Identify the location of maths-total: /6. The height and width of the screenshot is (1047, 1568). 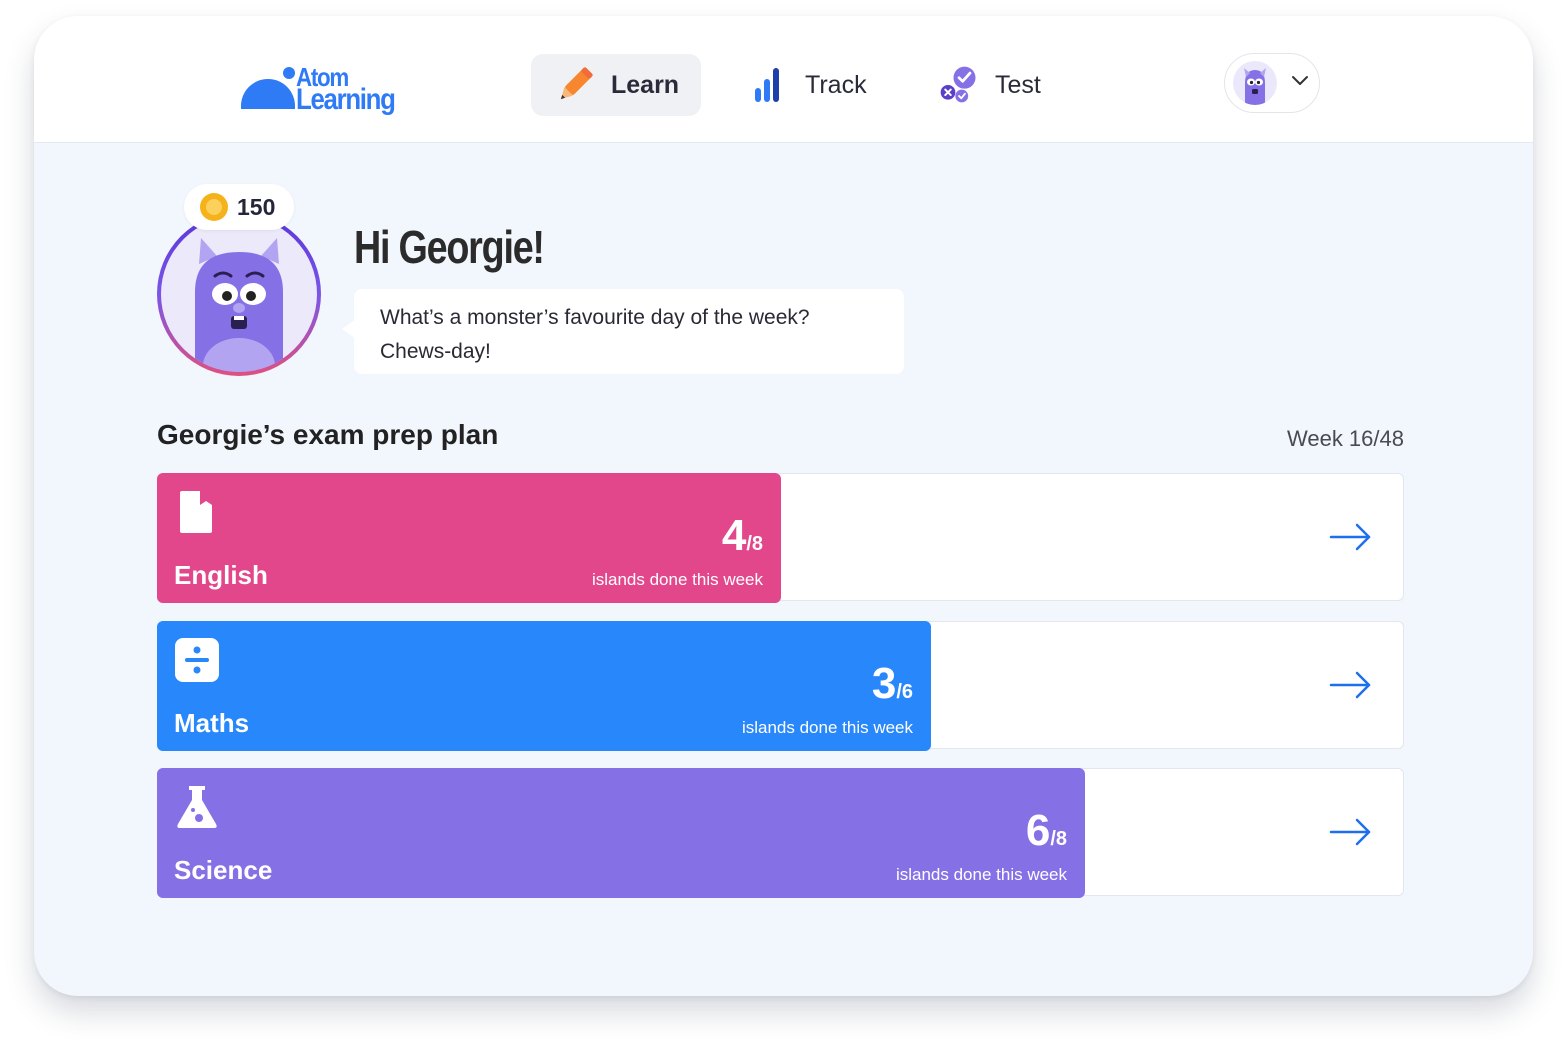
(904, 692).